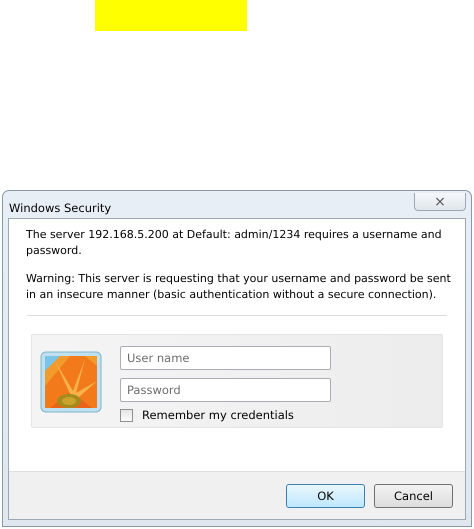 The image size is (474, 529). I want to click on close-button: ×, so click(440, 202).